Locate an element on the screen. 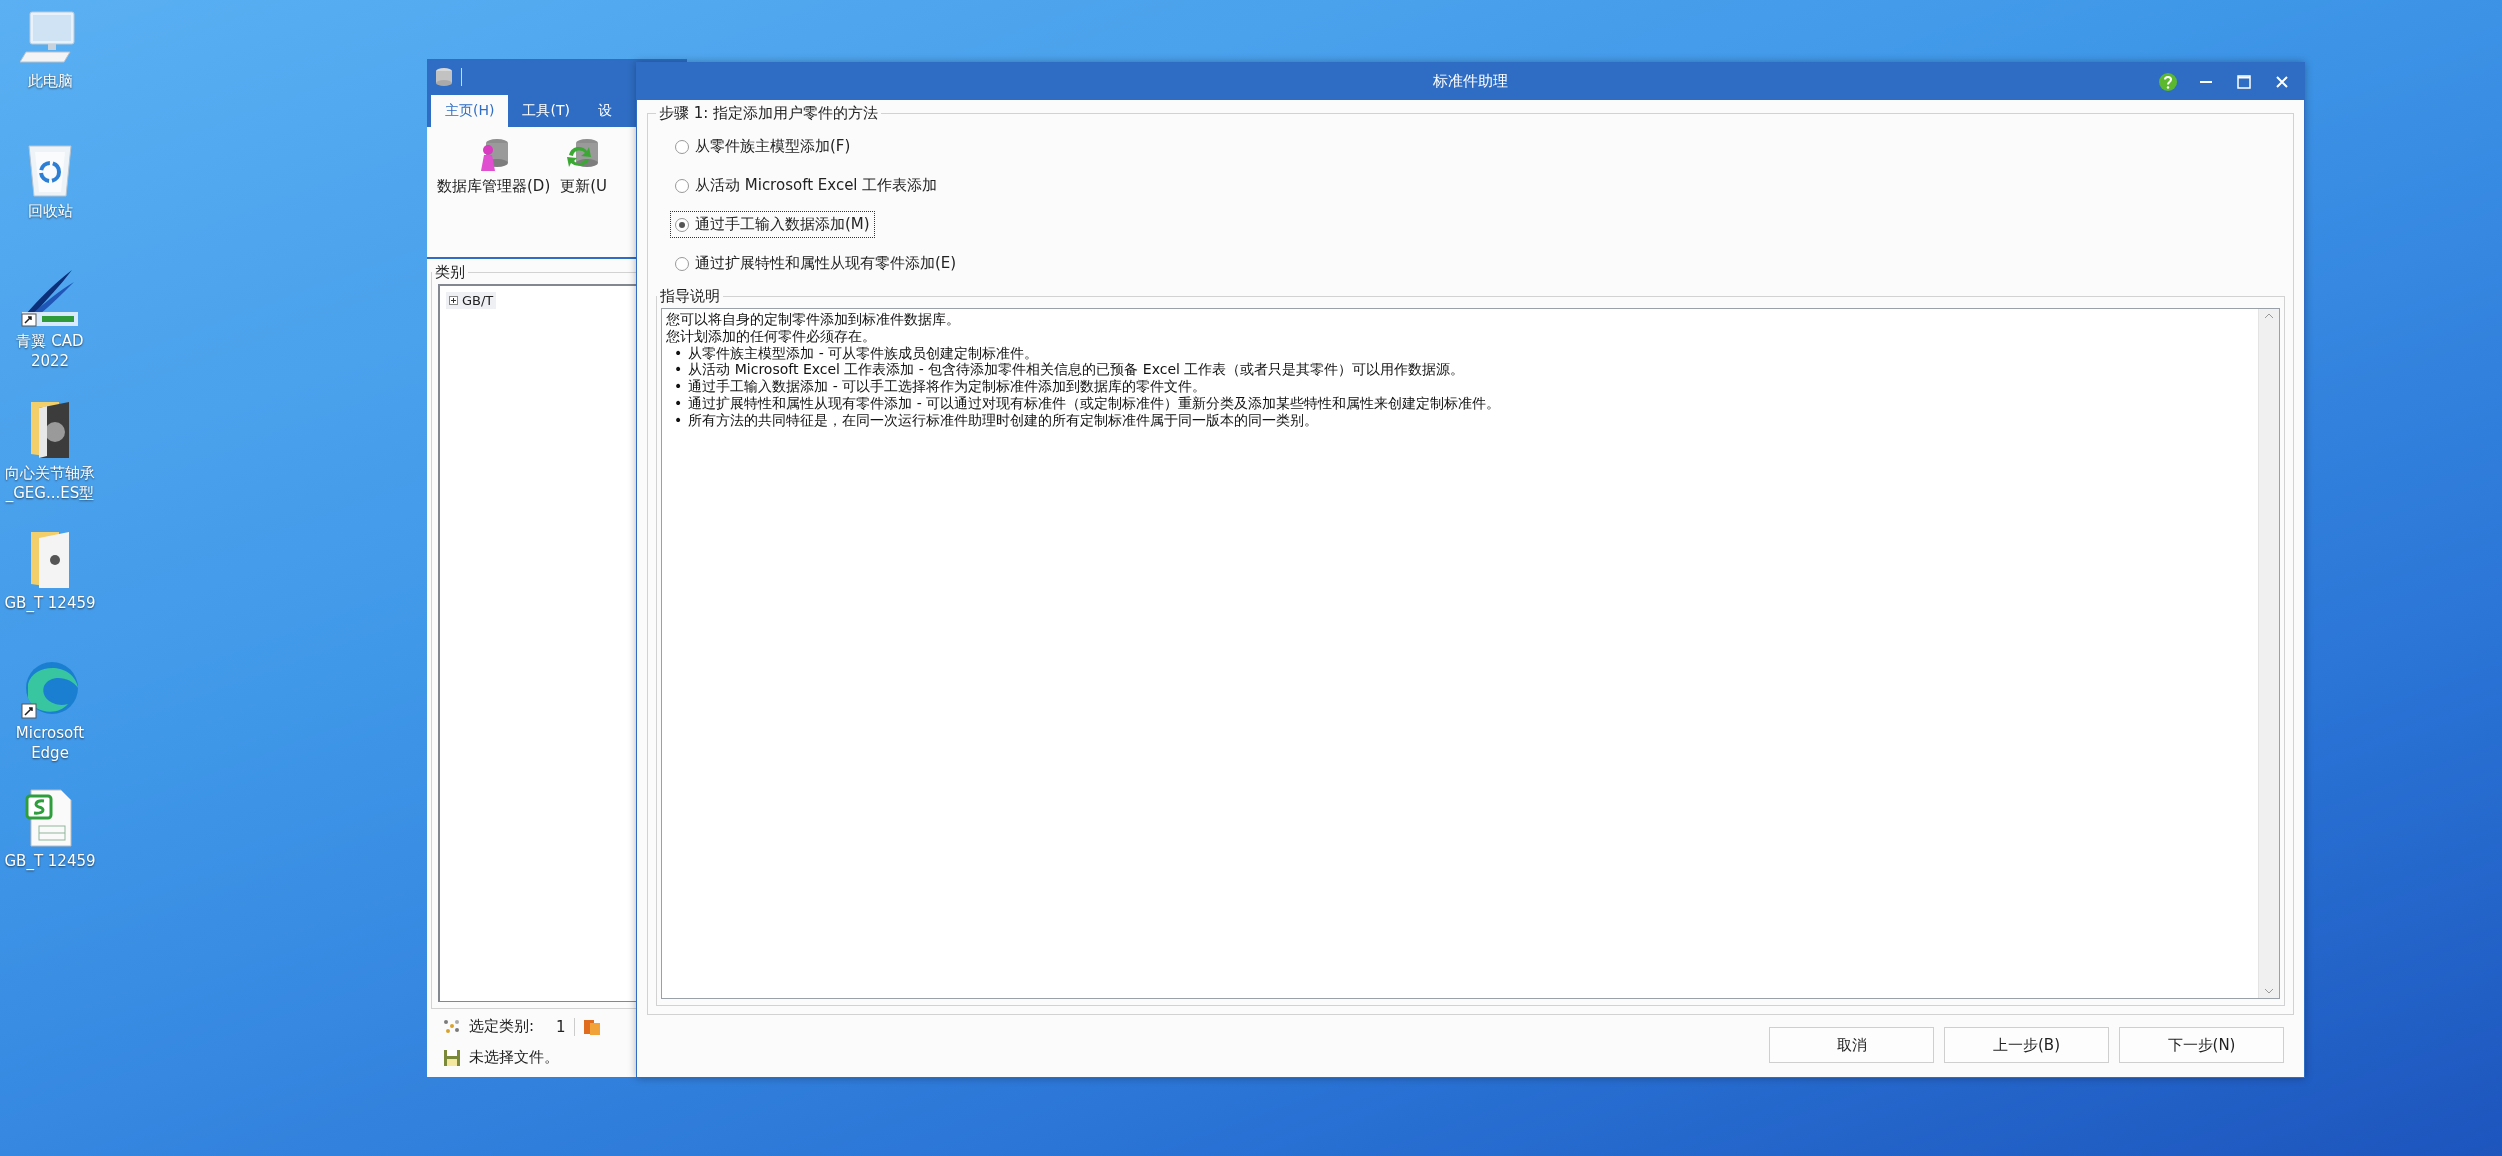 Image resolution: width=2502 pixels, height=1156 pixels. ribbon-button: 数据库管理器(D) is located at coordinates (494, 197).